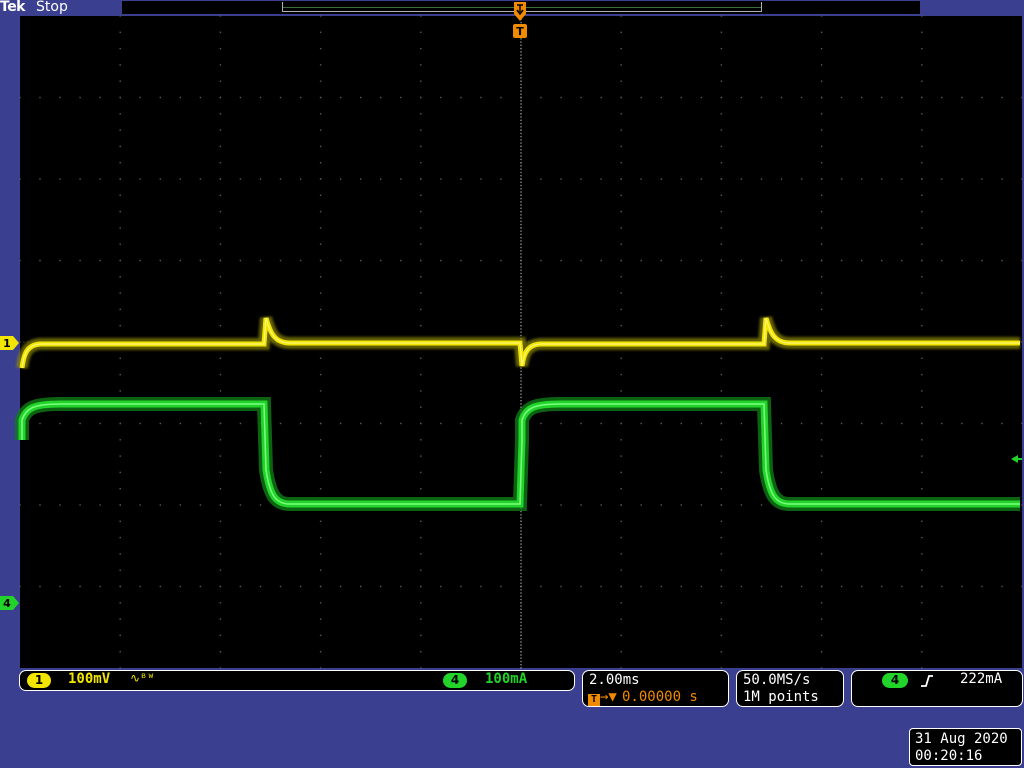 This screenshot has width=1024, height=768. What do you see at coordinates (89, 679) in the screenshot?
I see `channel-1-scale: 100mV` at bounding box center [89, 679].